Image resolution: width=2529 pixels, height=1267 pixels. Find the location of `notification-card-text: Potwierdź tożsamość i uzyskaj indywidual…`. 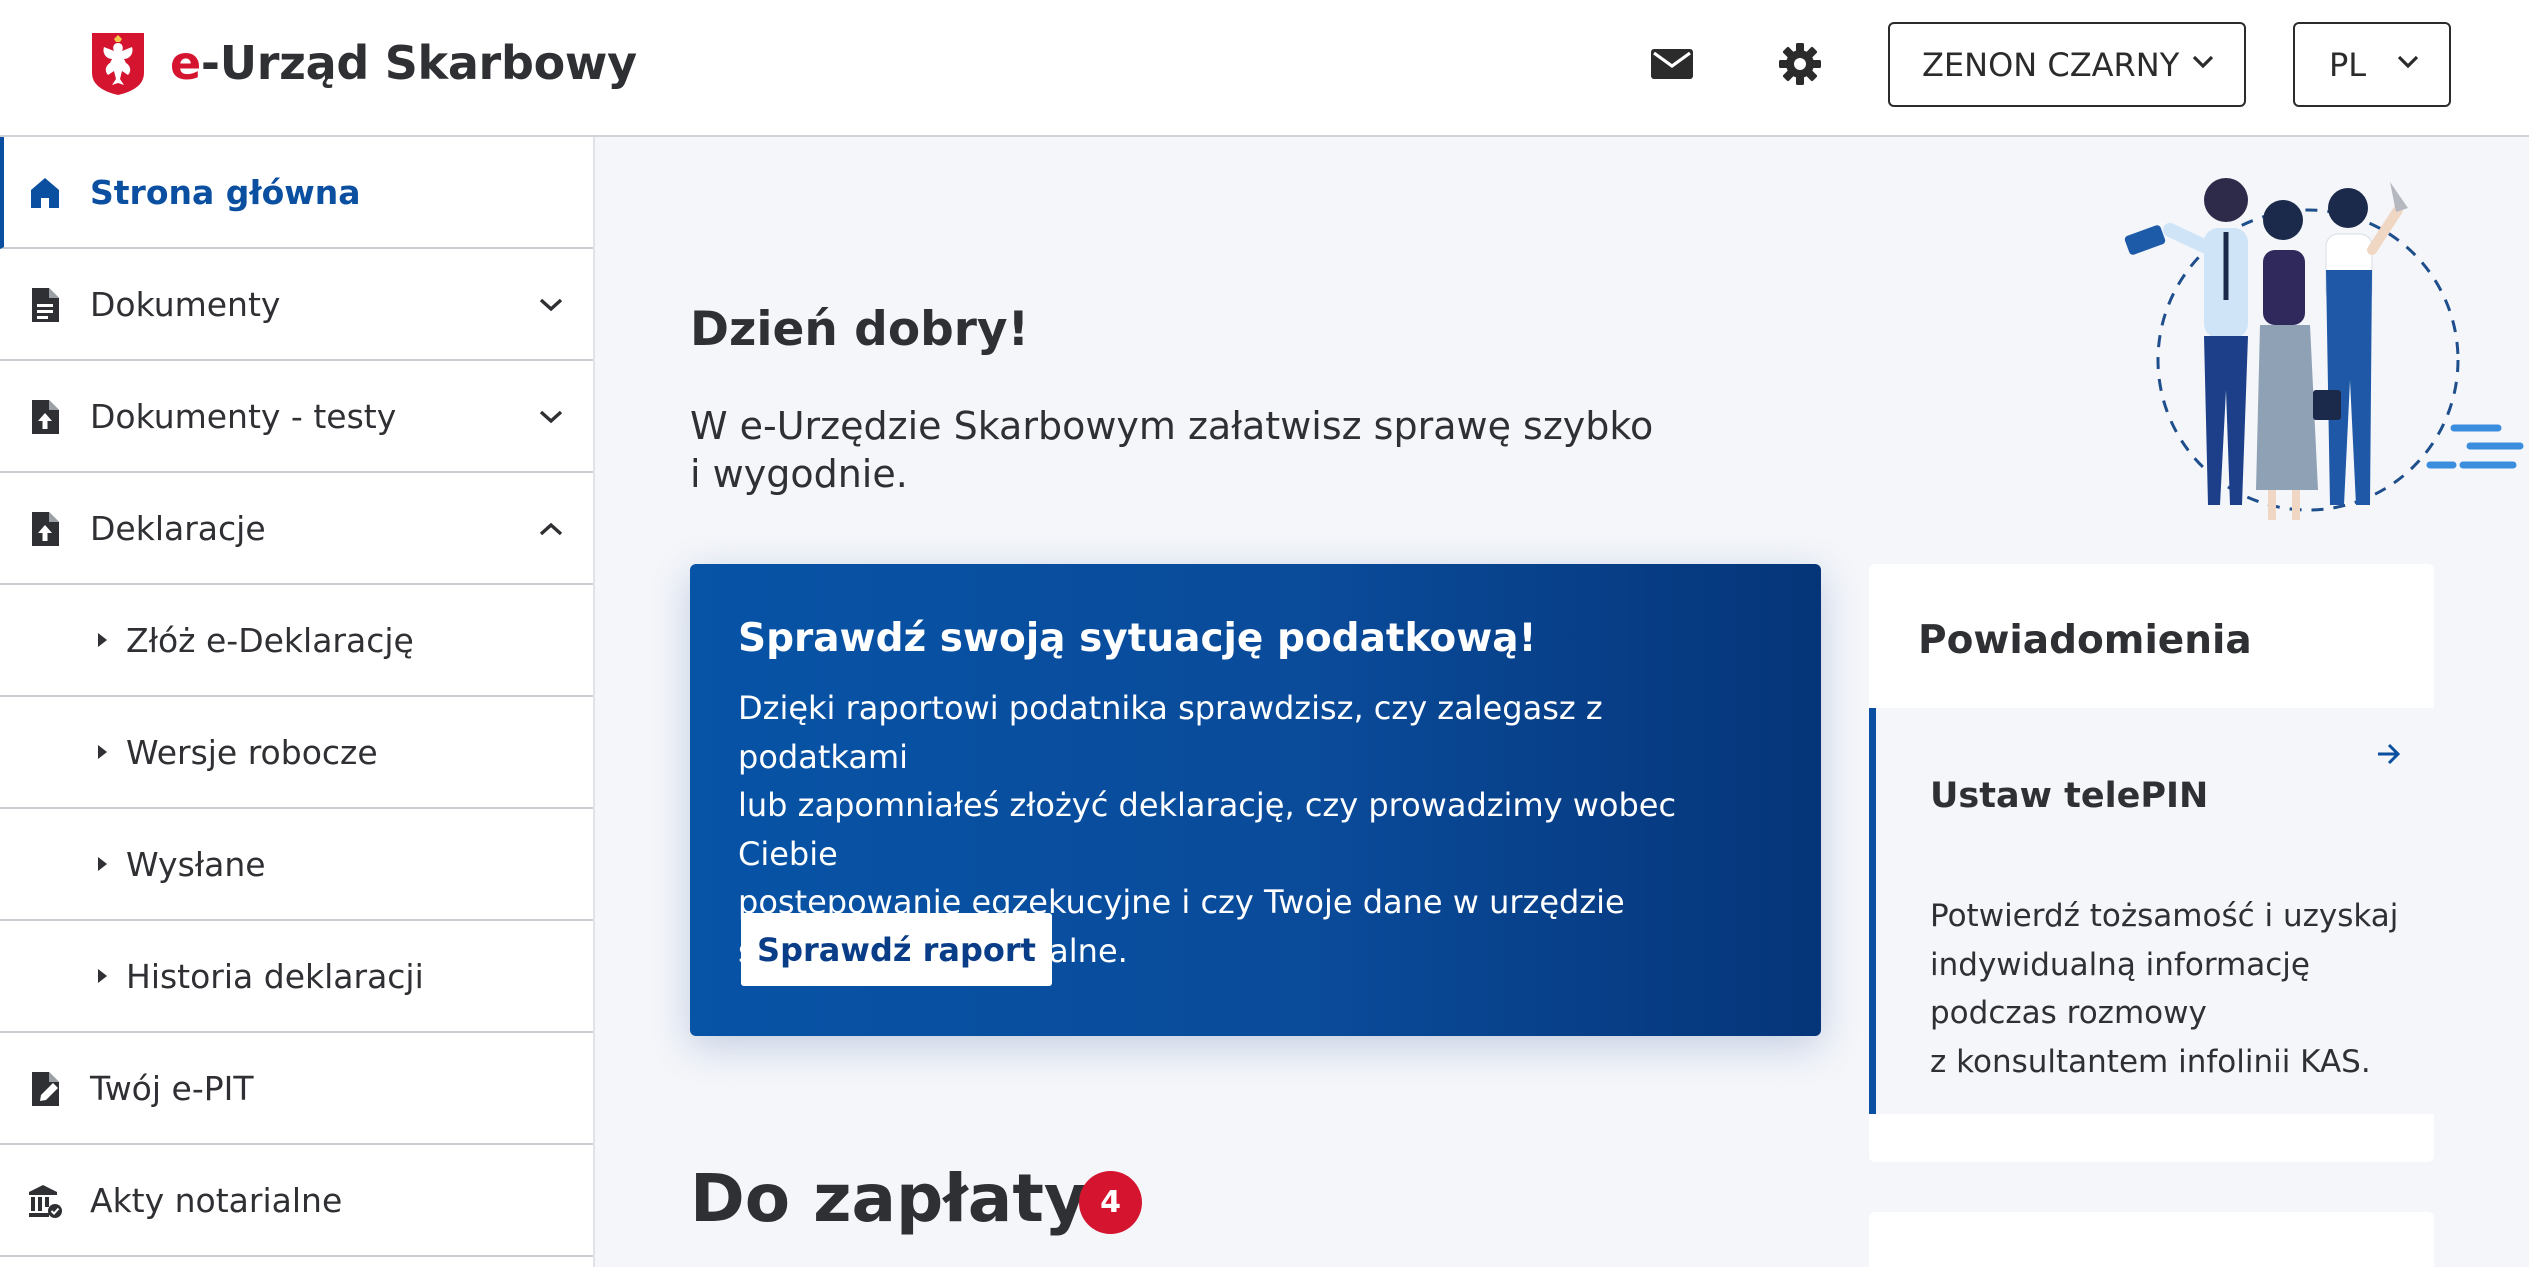

notification-card-text: Potwierdź tożsamość i uzyskaj indywidual… is located at coordinates (2164, 989).